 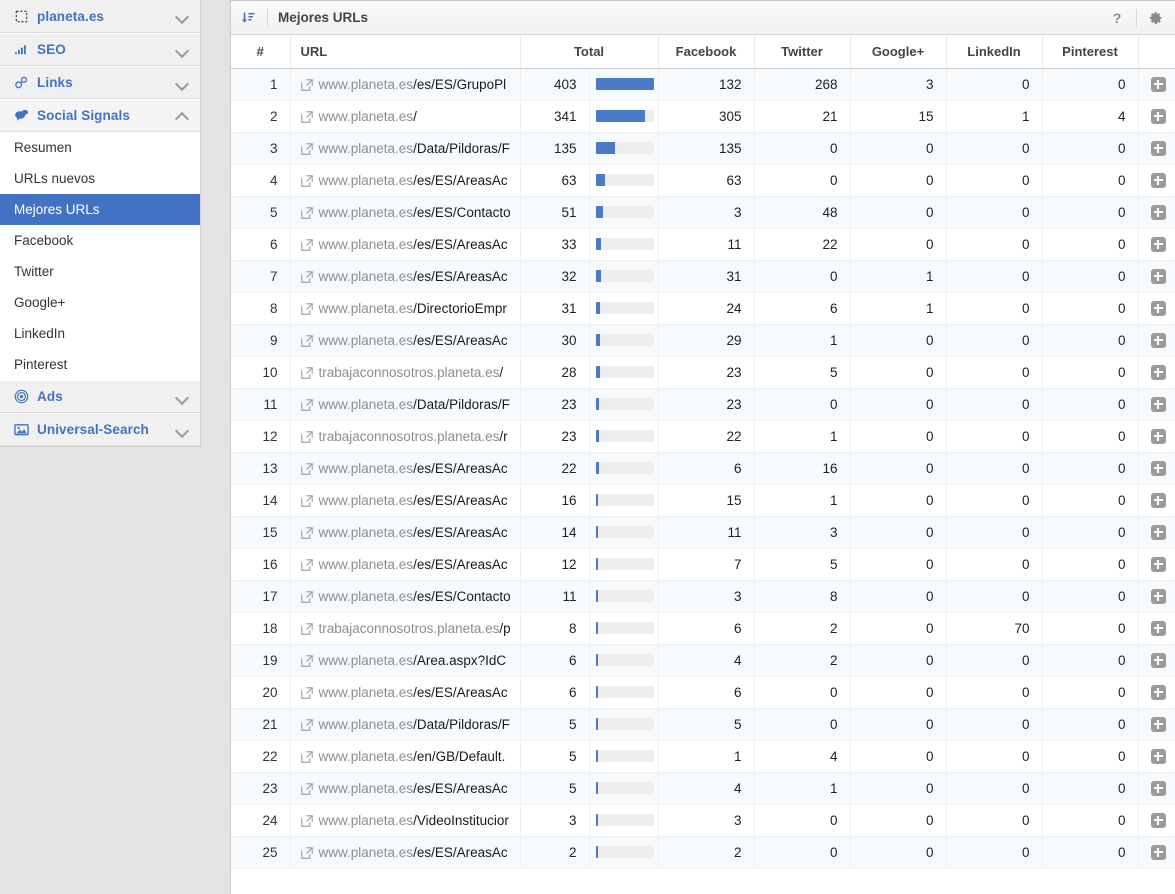 I want to click on chevron-up-icon, so click(x=183, y=116).